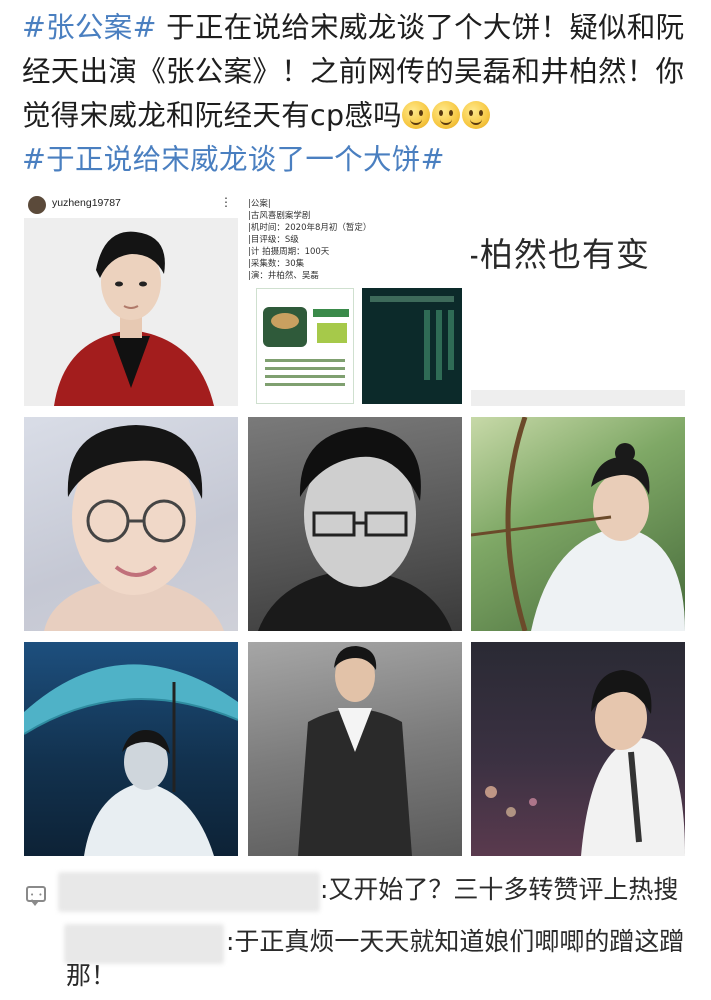  I want to click on image-tile-umbrella-still, so click(131, 749).